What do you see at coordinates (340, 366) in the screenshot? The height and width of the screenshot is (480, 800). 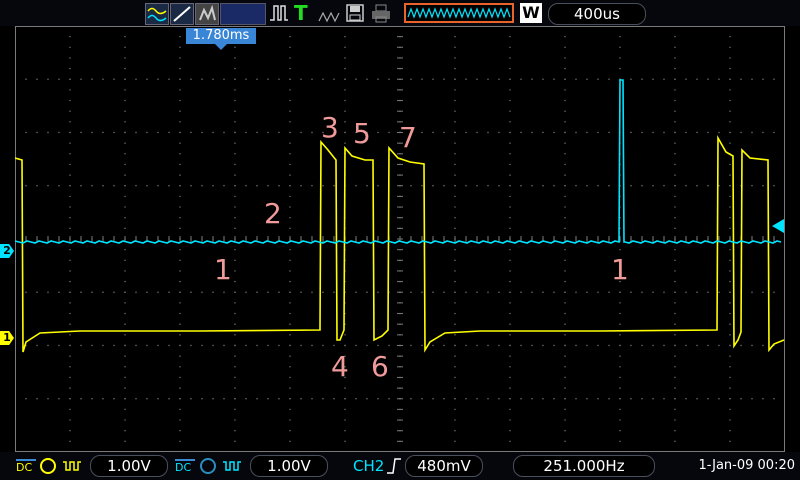 I see `annotation-label: 4` at bounding box center [340, 366].